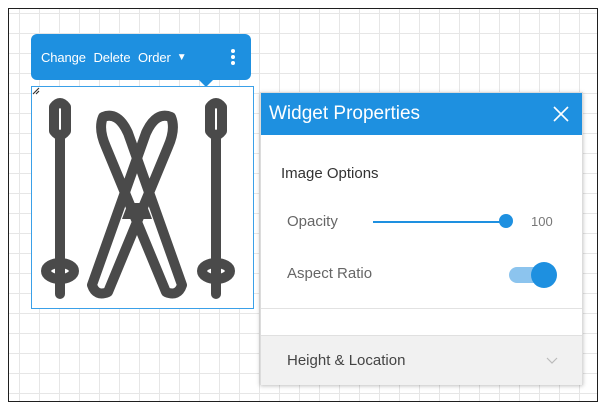 The height and width of the screenshot is (404, 600). I want to click on panel-header: Widget Properties, so click(421, 114).